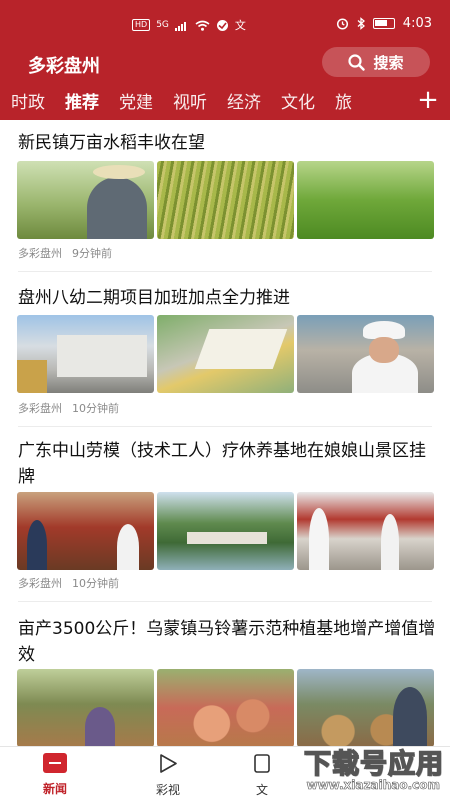 The width and height of the screenshot is (450, 800). I want to click on app-header: 多彩盘州 搜索, so click(225, 65).